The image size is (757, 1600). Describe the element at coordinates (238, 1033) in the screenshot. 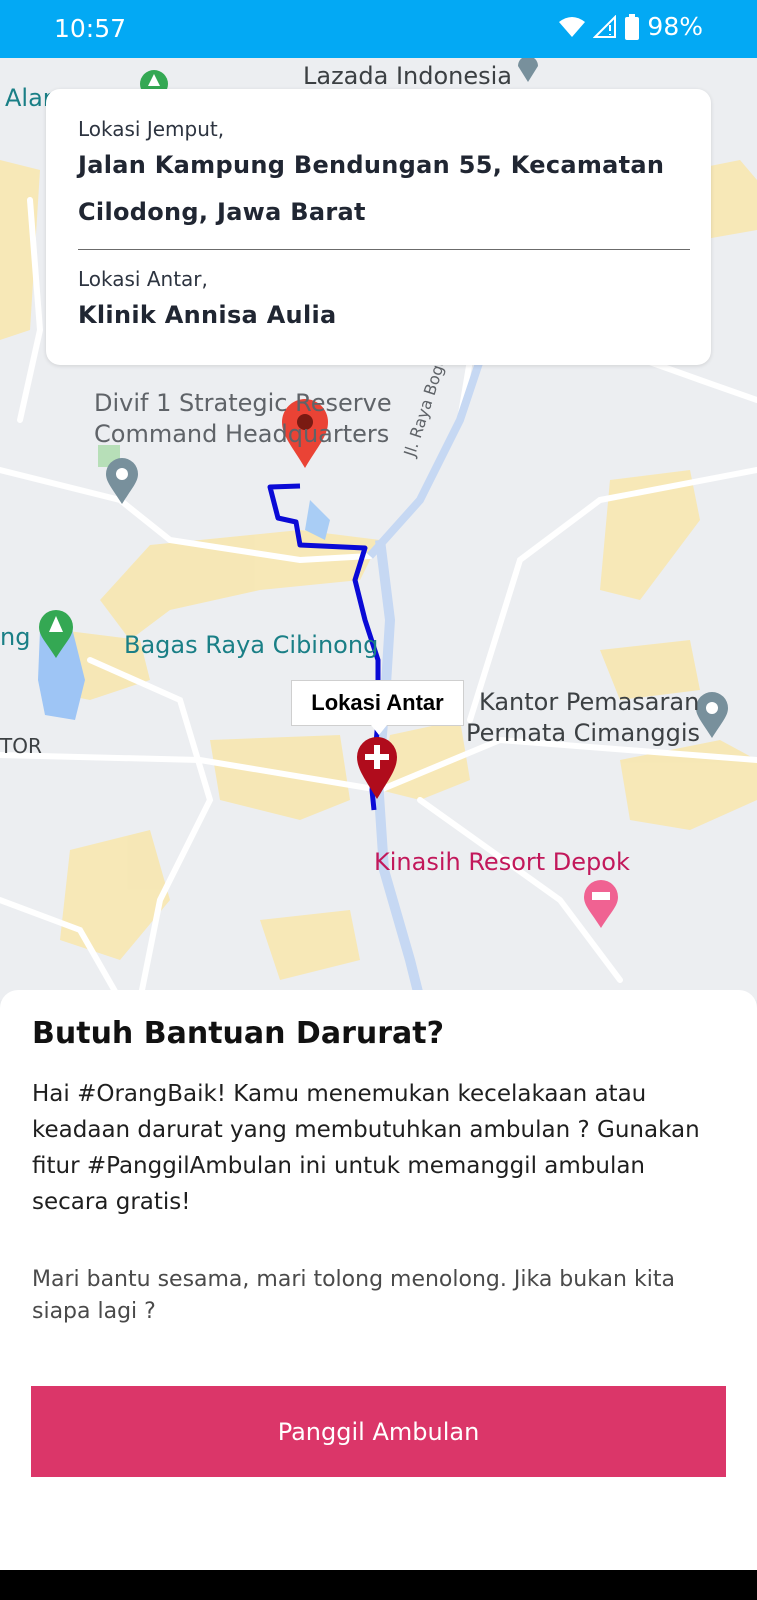

I see `sheet-title: Butuh Bantuan Darurat?` at that location.